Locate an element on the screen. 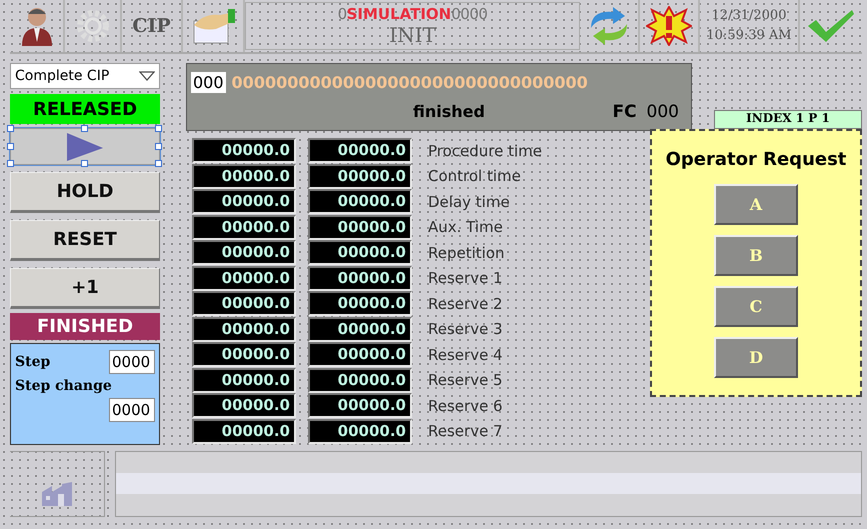 Image resolution: width=867 pixels, height=529 pixels. row-label: Aux. Time is located at coordinates (466, 227).